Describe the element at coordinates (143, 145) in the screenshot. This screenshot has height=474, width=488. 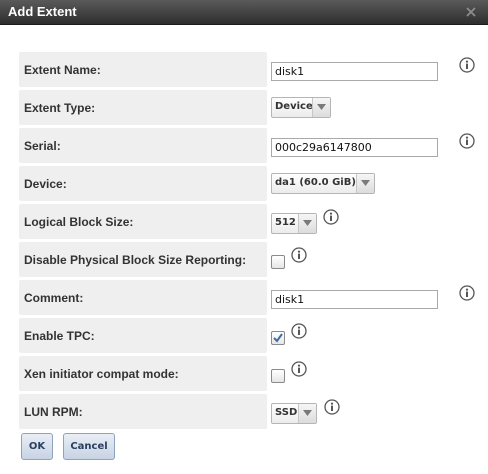
I see `serial-label-cell: Serial:` at that location.